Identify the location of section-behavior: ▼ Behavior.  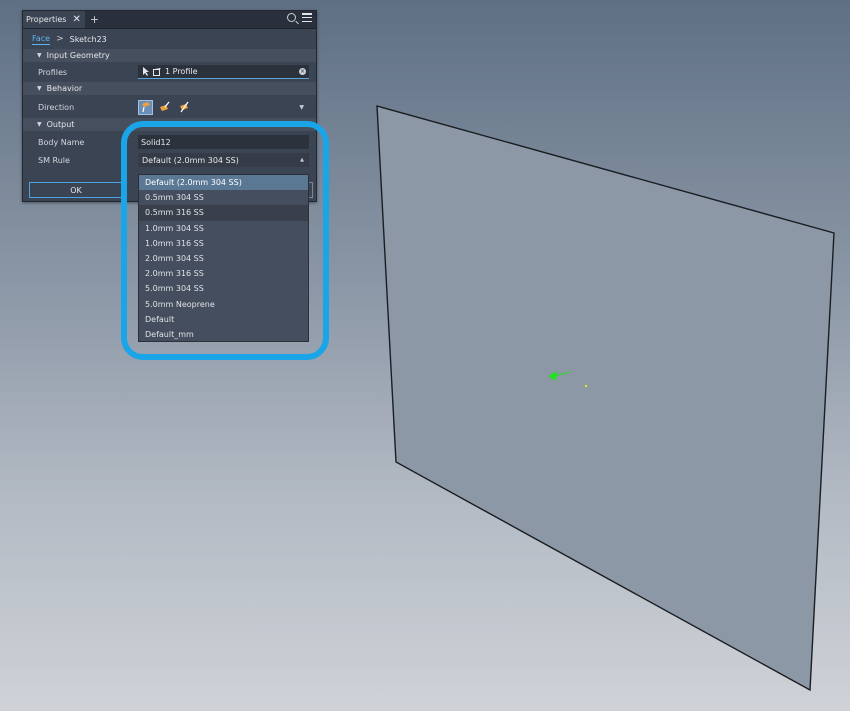
(169, 88).